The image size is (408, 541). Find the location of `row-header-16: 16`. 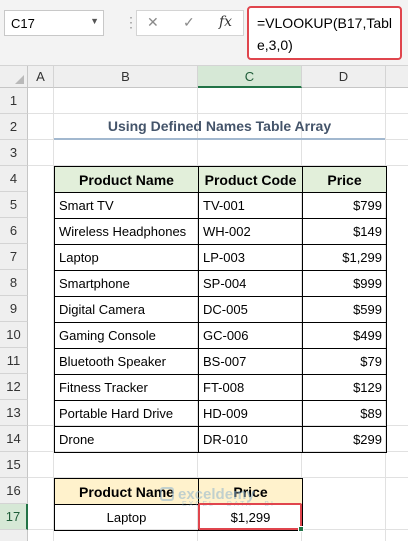

row-header-16: 16 is located at coordinates (14, 491).